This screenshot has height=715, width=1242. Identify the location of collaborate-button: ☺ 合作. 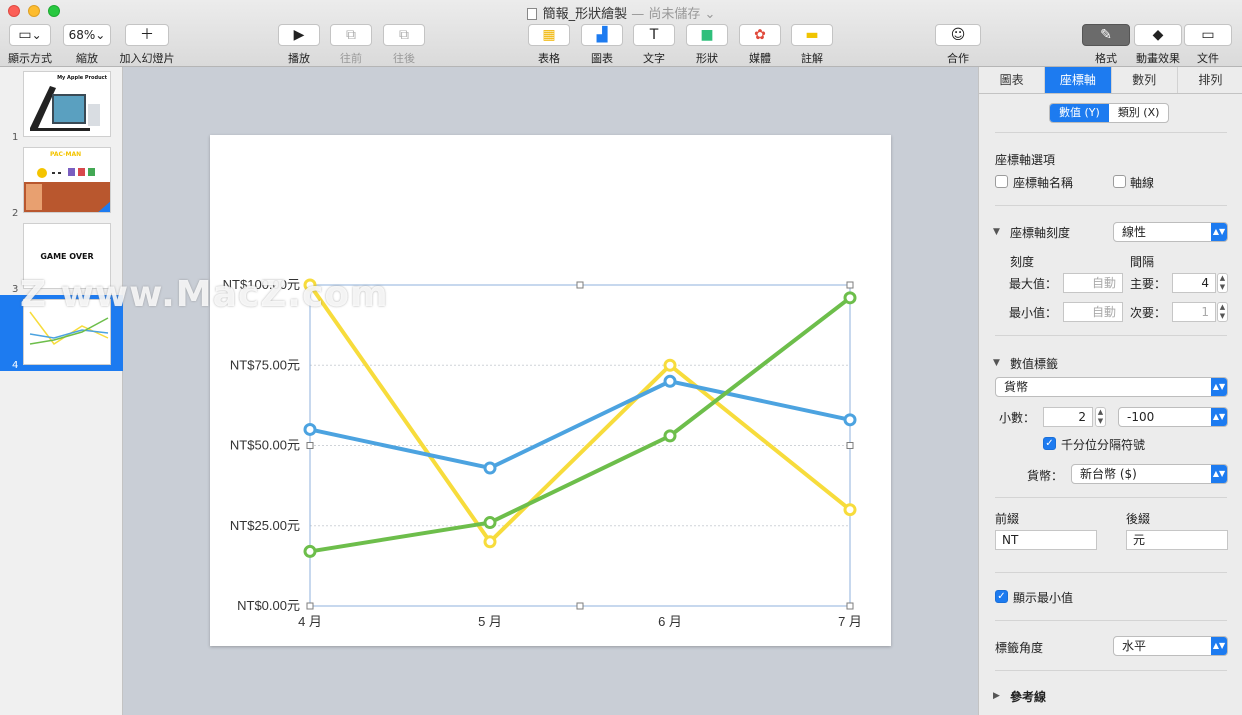
(958, 45).